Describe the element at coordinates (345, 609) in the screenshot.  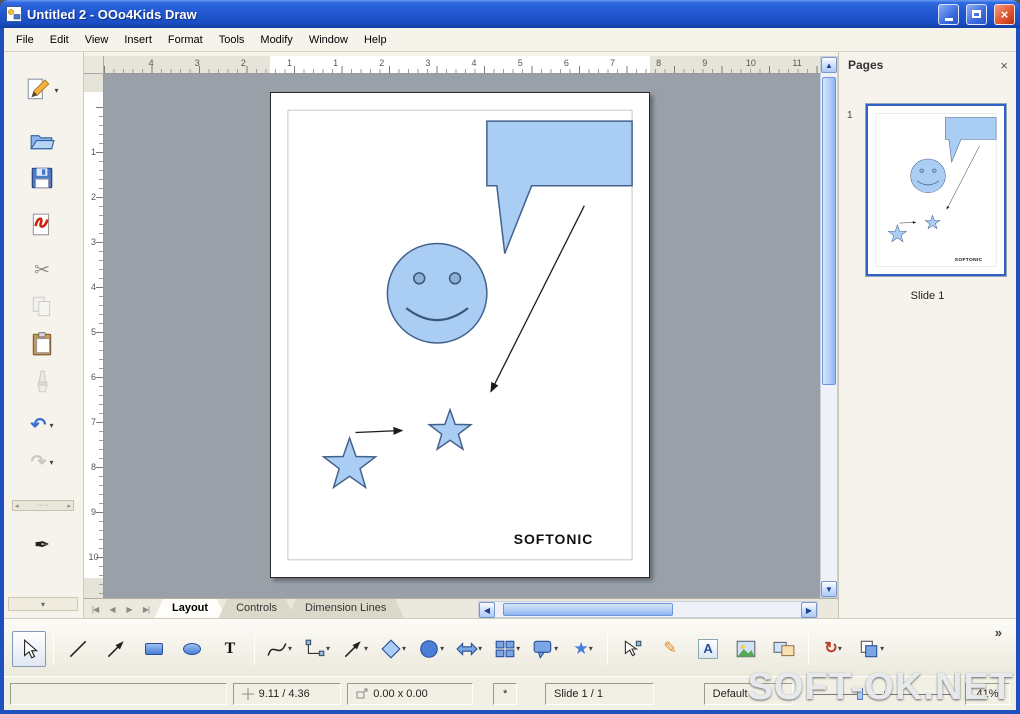
I see `tab-dimension-lines: Dimension Lines` at that location.